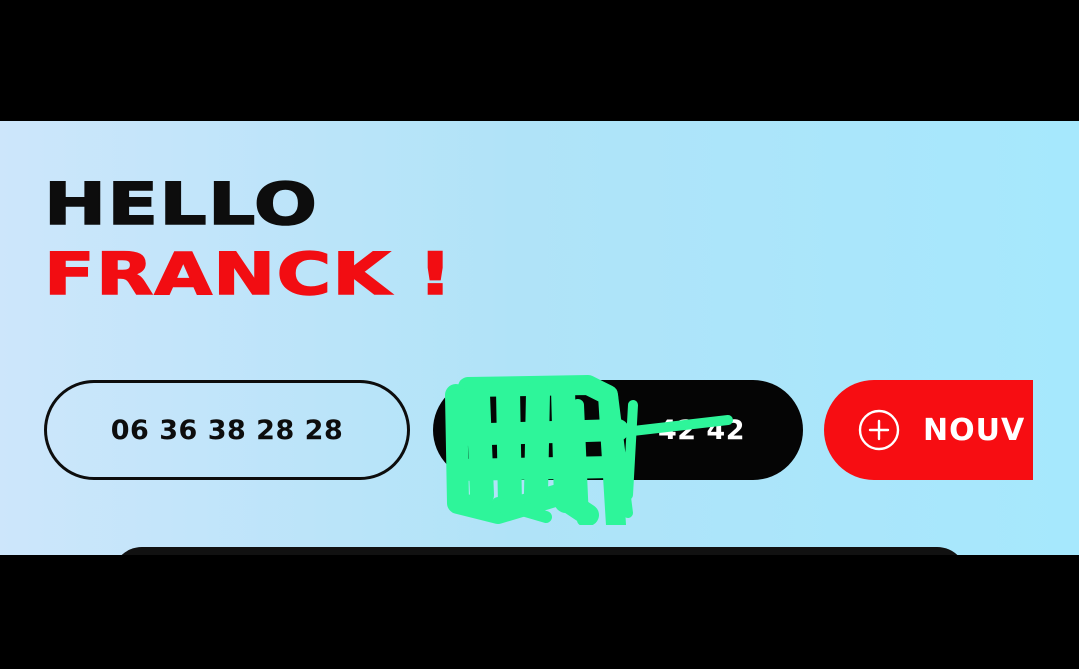  I want to click on phone-number-button: 06 36 38 28 28, so click(227, 430).